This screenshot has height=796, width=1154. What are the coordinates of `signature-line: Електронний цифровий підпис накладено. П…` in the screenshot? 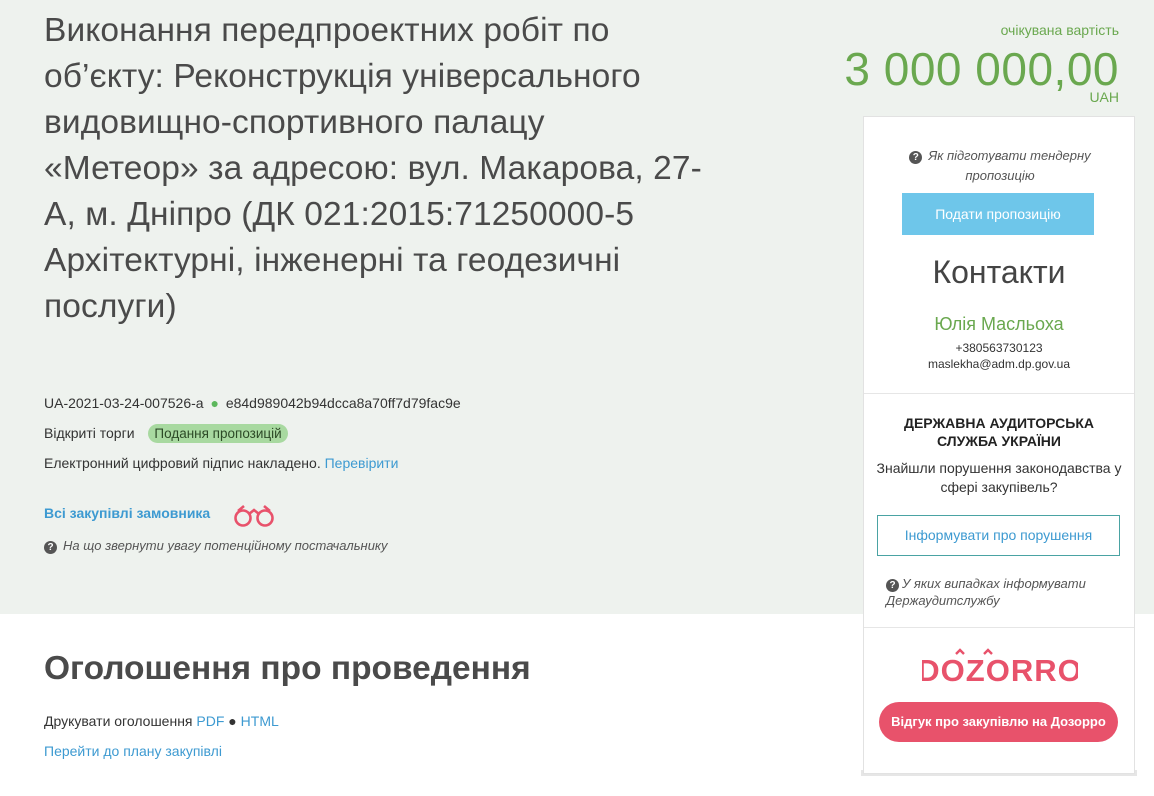 It's located at (221, 463).